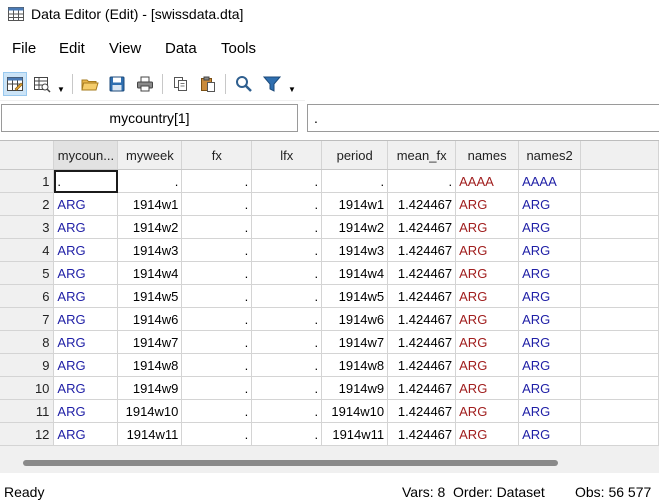 Image resolution: width=659 pixels, height=501 pixels. I want to click on menu-file: File, so click(24, 48).